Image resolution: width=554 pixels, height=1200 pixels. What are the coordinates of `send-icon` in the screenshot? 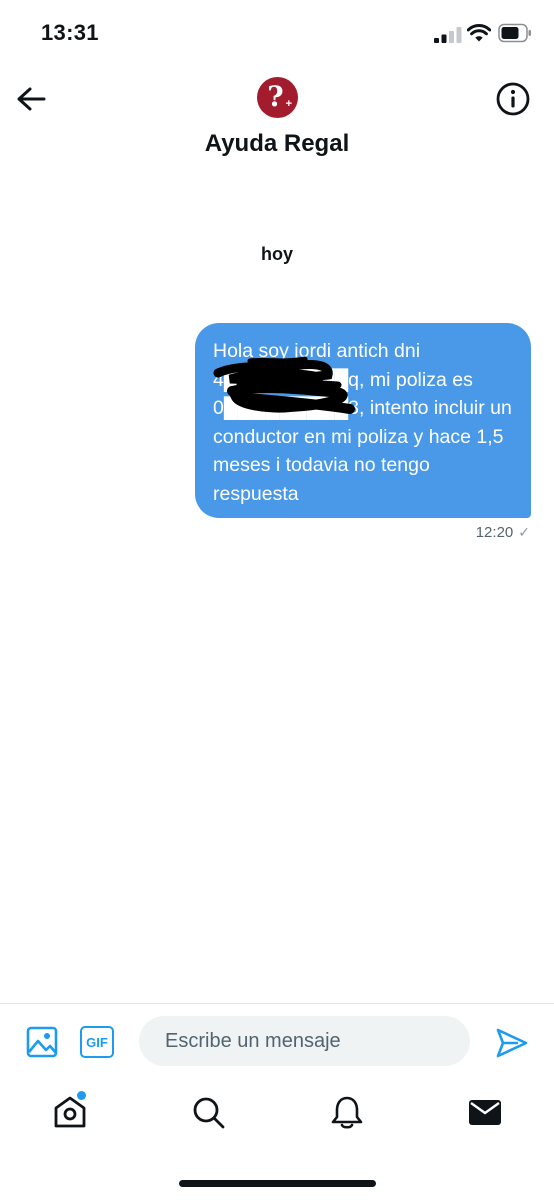 It's located at (512, 1043).